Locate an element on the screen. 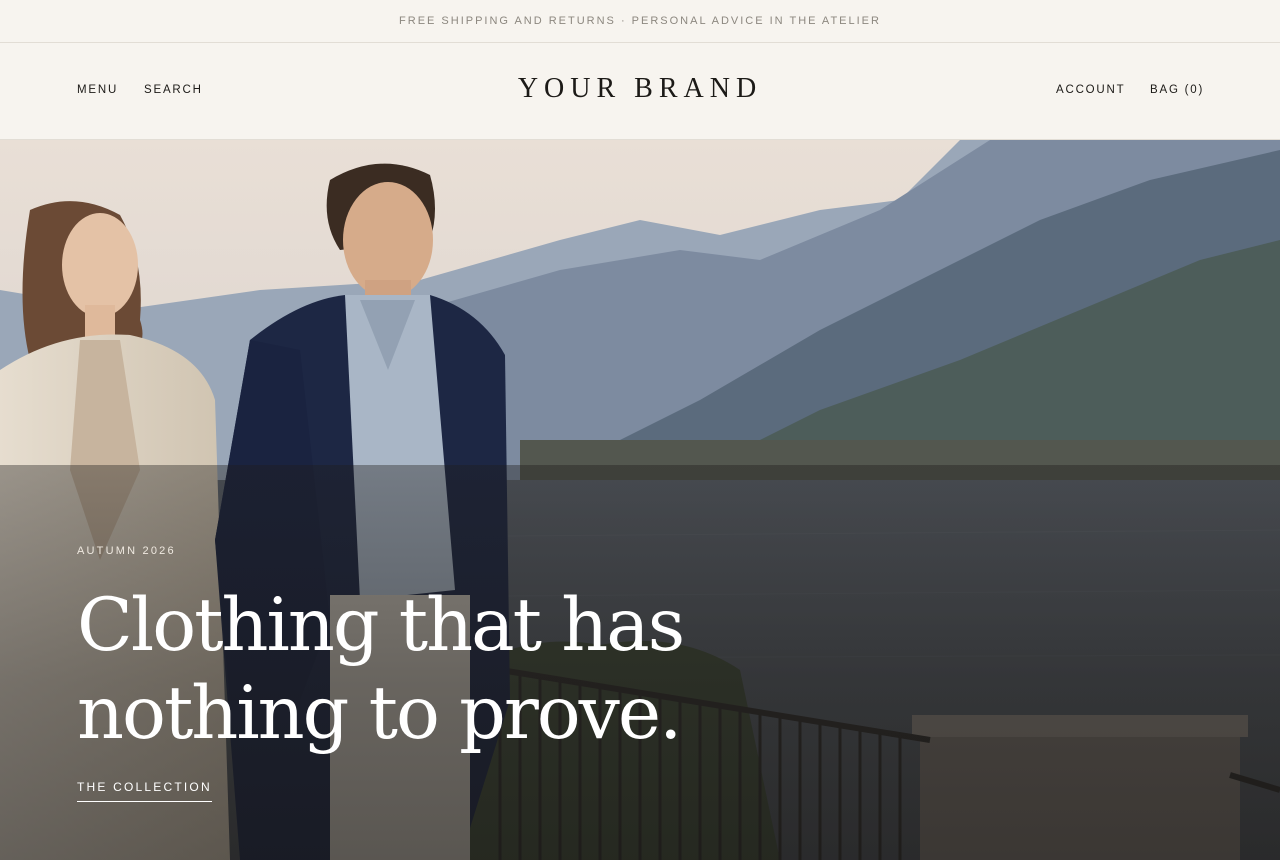 Image resolution: width=1280 pixels, height=860 pixels. hero-eyebrow: AUTUMN 2026 is located at coordinates (126, 551).